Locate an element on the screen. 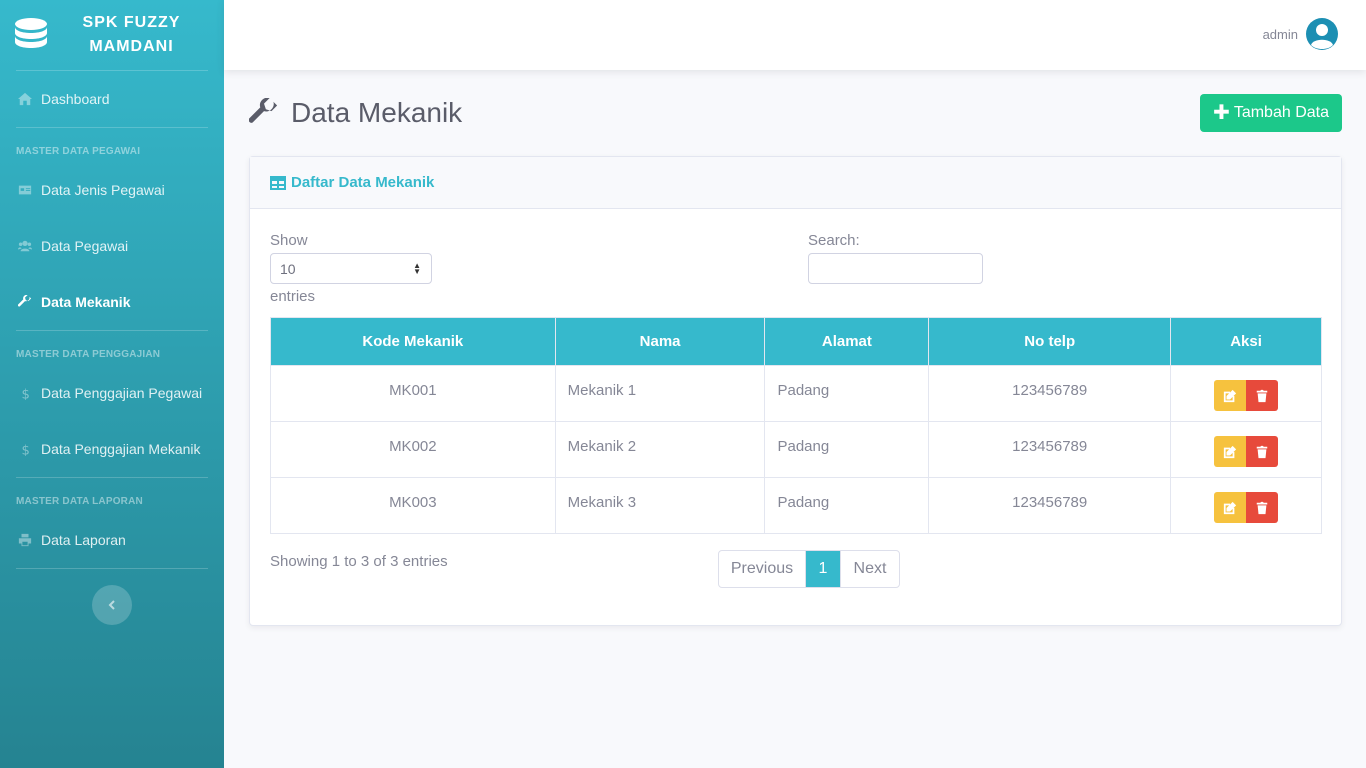  sidebar-toggle-button is located at coordinates (112, 605).